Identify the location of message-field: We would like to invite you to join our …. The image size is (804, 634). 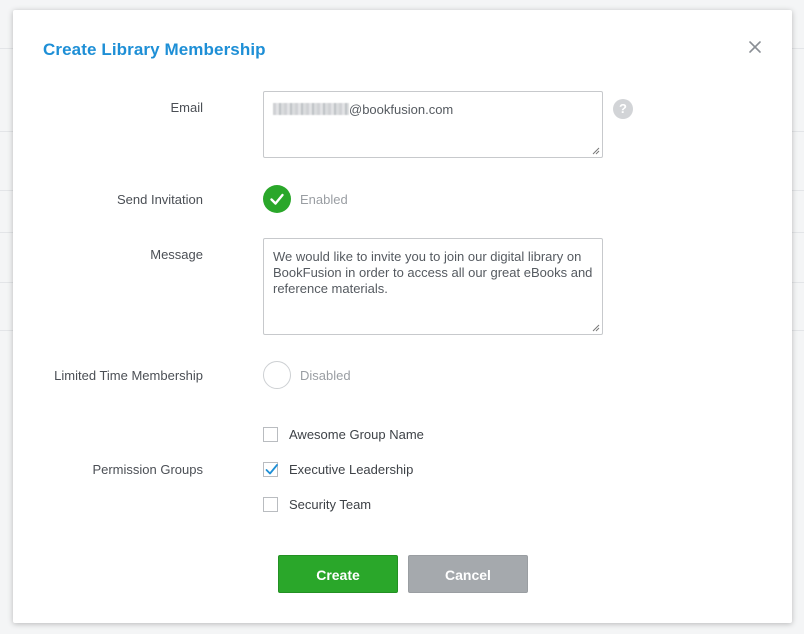
(433, 286).